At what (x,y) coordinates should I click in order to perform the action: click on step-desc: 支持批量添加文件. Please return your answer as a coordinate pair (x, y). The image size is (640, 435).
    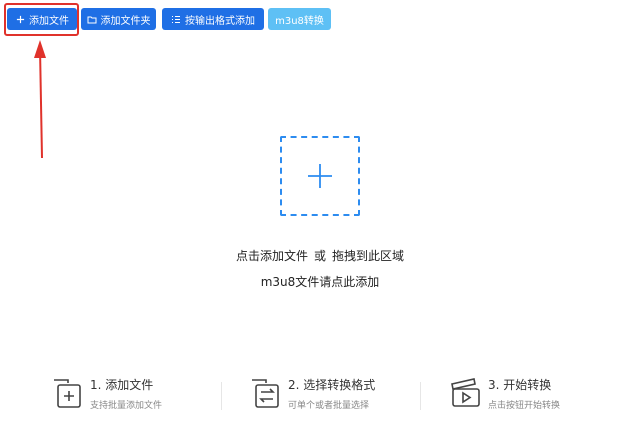
    Looking at the image, I should click on (126, 406).